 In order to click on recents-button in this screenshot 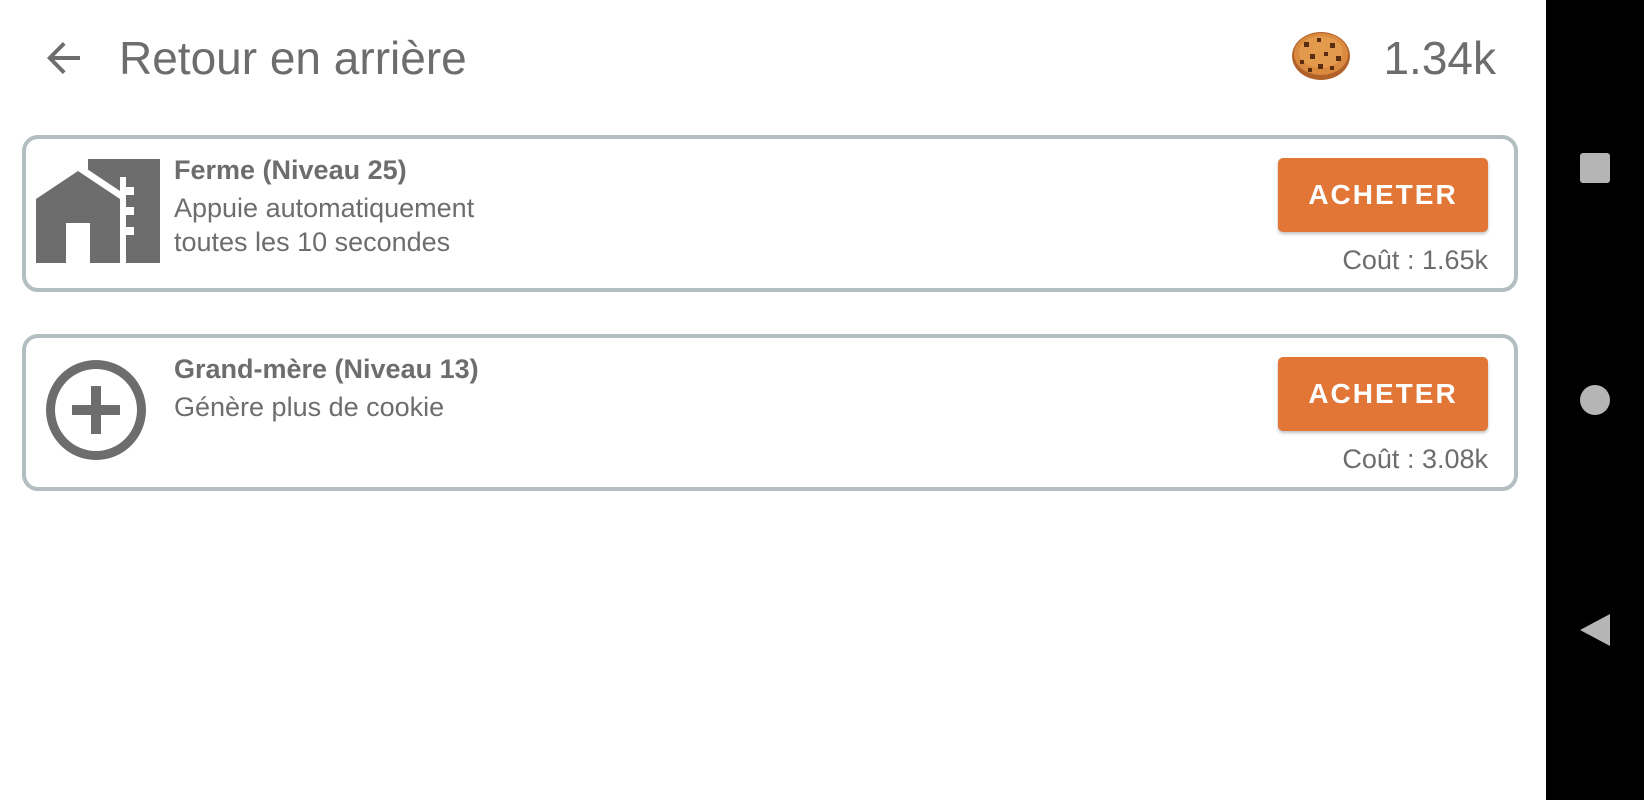, I will do `click(1595, 168)`.